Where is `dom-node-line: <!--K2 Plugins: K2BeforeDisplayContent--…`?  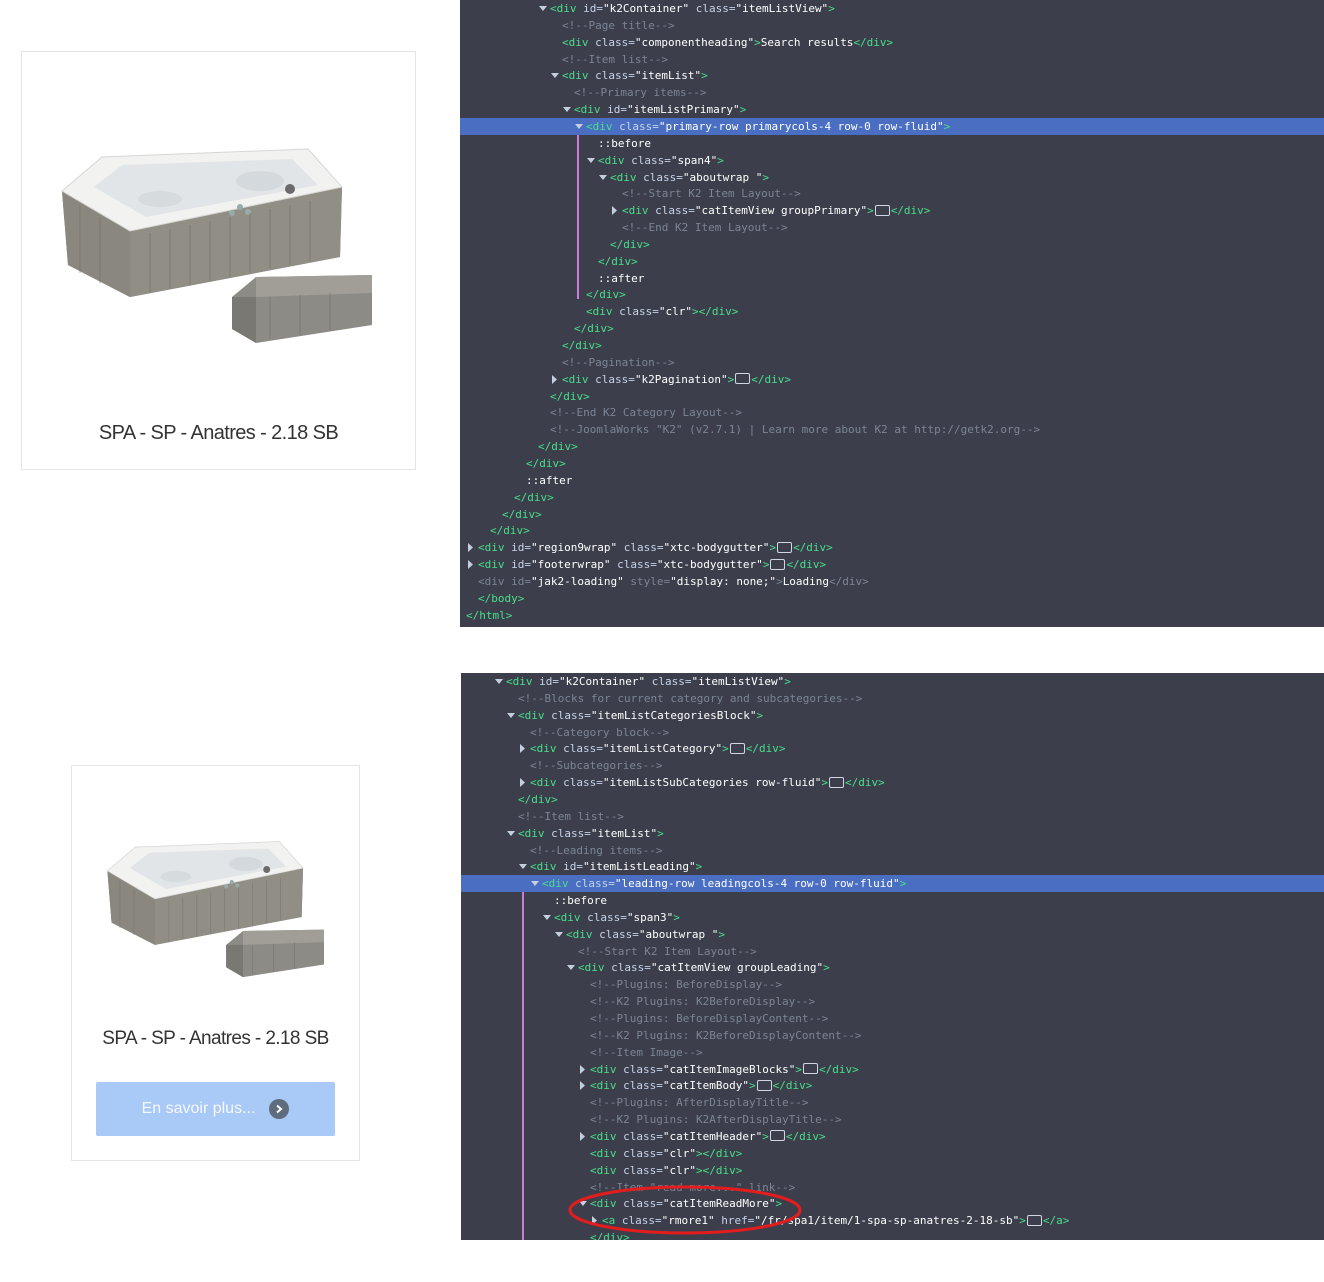
dom-node-line: <!--K2 Plugins: K2BeforeDisplayContent--… is located at coordinates (892, 1035).